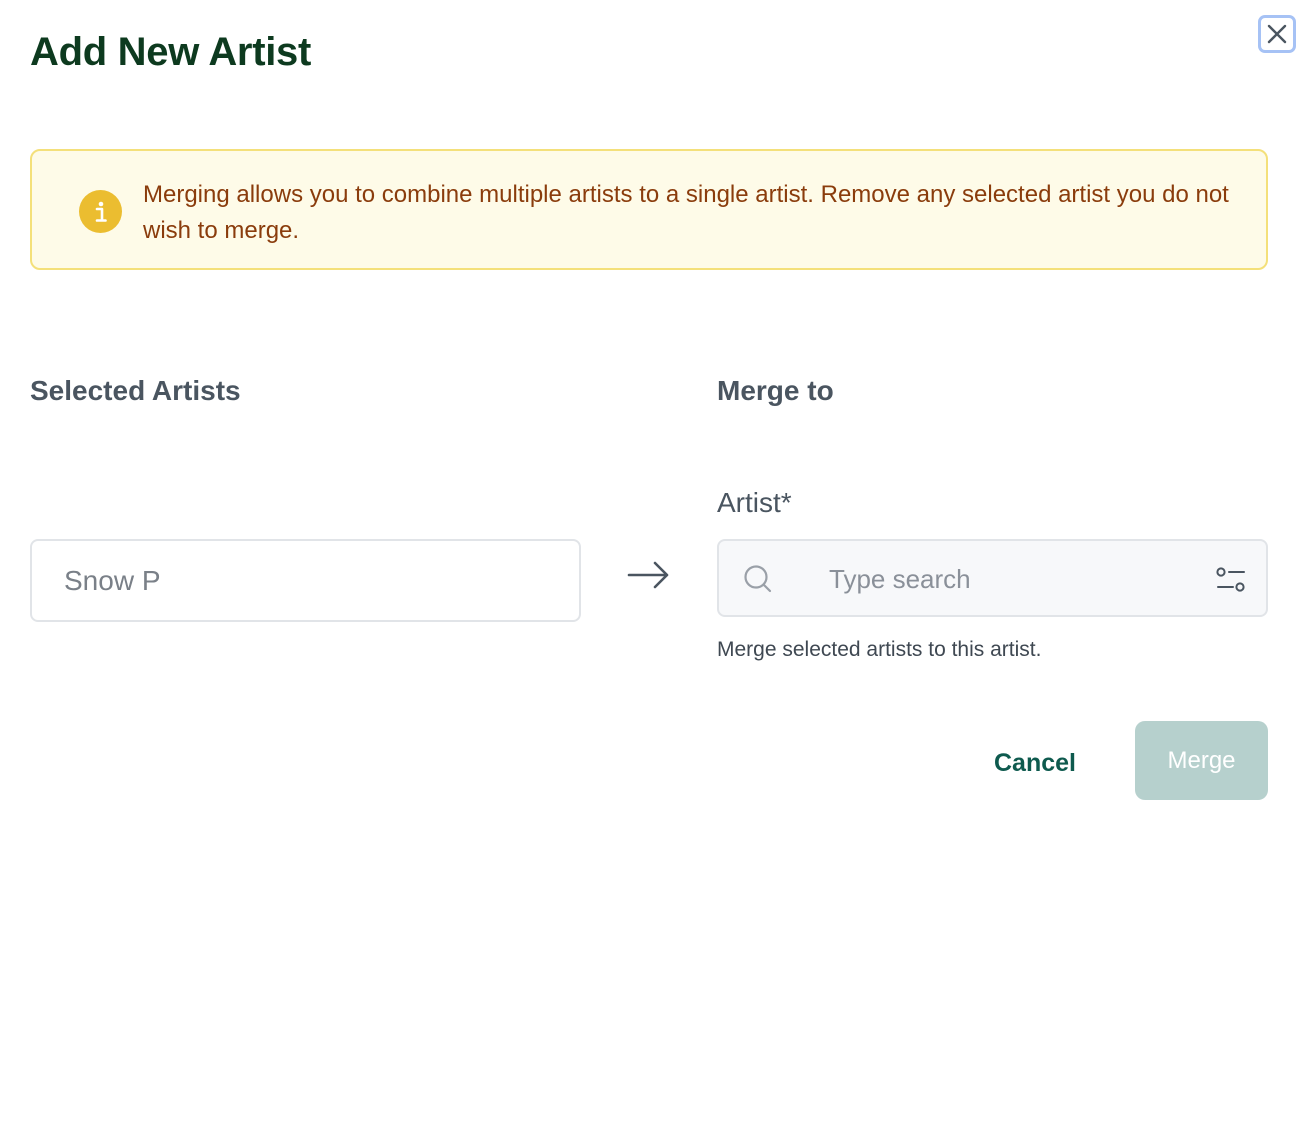 This screenshot has width=1312, height=1136. What do you see at coordinates (775, 390) in the screenshot?
I see `merge-to-heading: Merge to` at bounding box center [775, 390].